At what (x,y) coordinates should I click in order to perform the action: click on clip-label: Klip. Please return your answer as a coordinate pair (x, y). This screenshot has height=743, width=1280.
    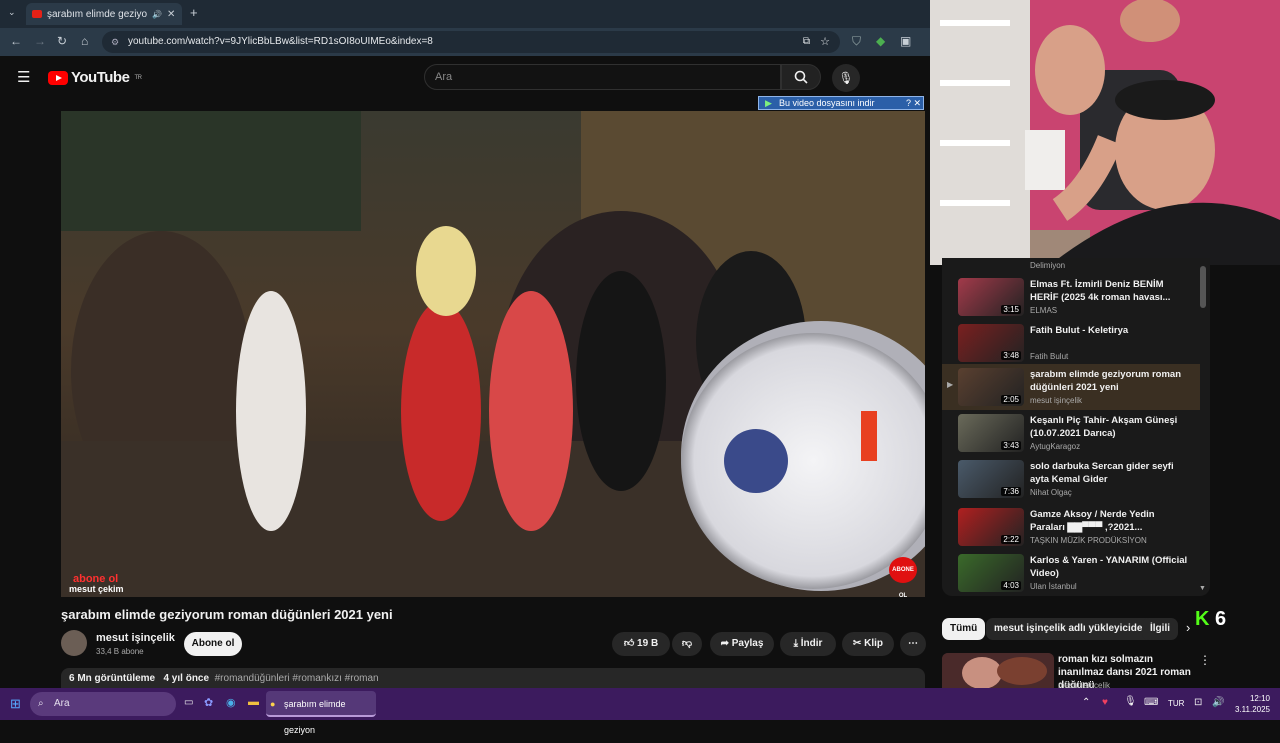
    Looking at the image, I should click on (874, 643).